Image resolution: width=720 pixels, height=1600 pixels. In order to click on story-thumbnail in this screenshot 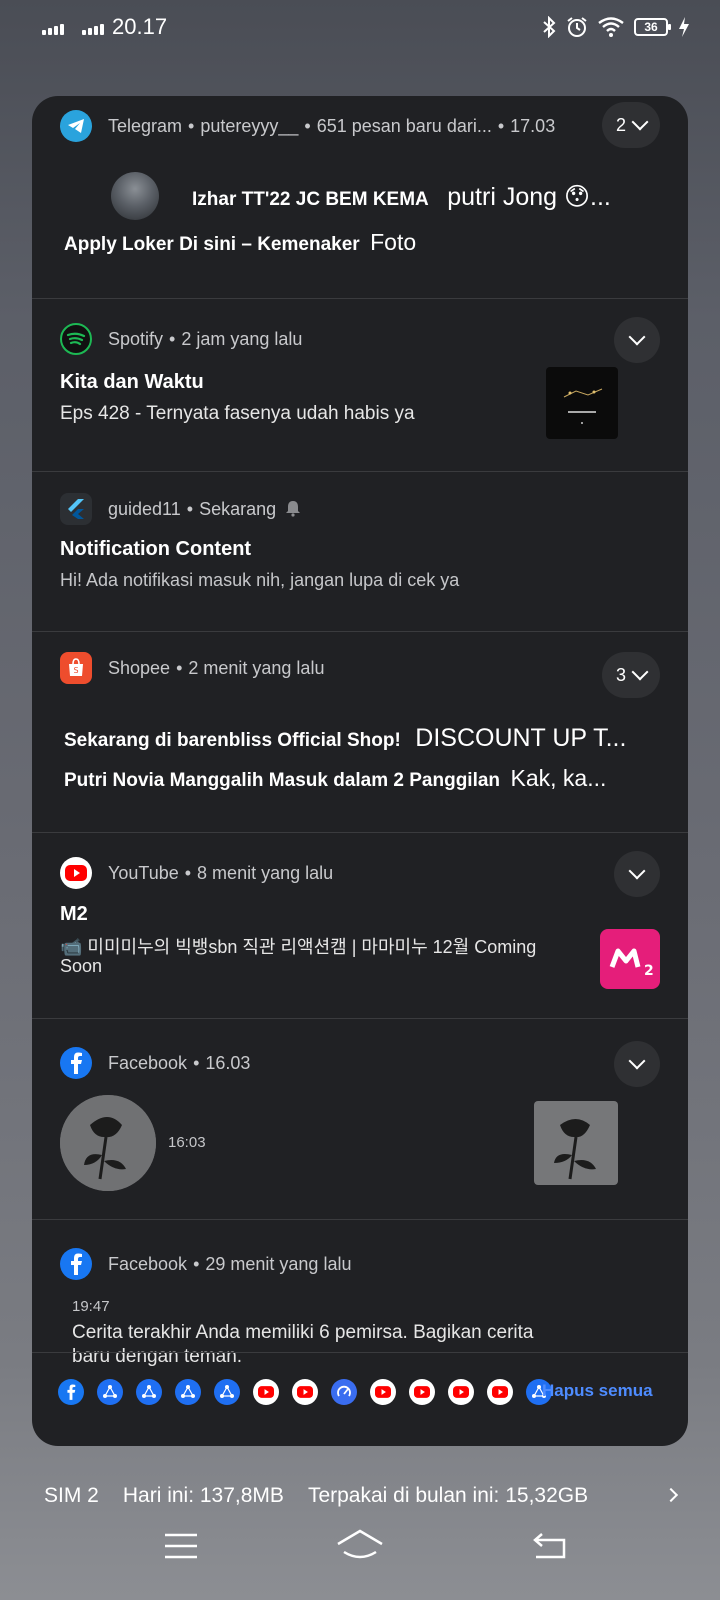, I will do `click(576, 1143)`.